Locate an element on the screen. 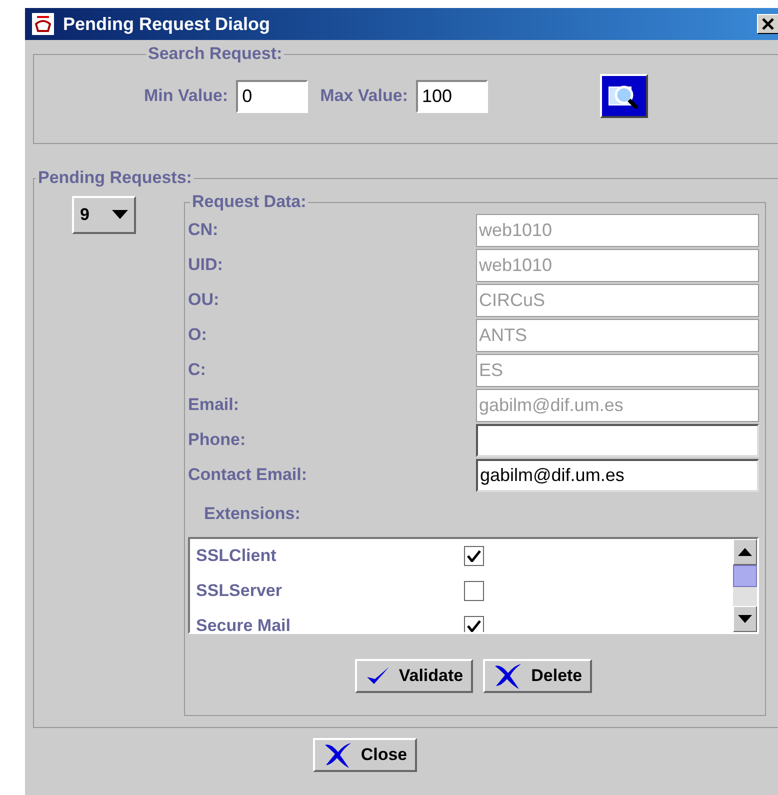  text-field is located at coordinates (617, 440).